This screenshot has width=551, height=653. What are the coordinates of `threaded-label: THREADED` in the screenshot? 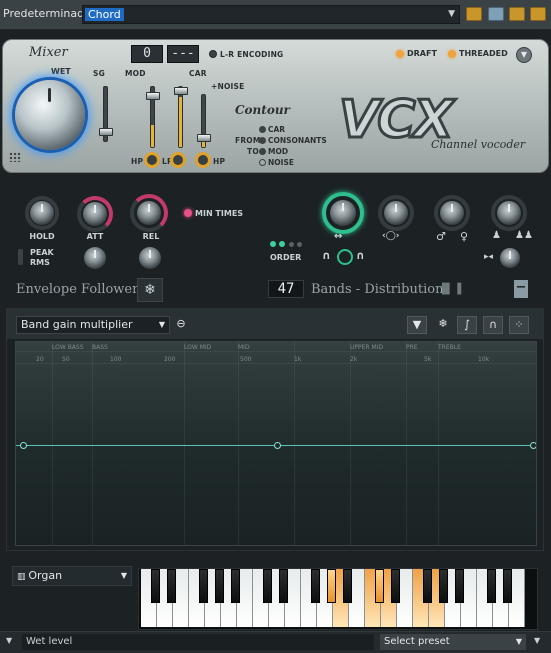 It's located at (483, 53).